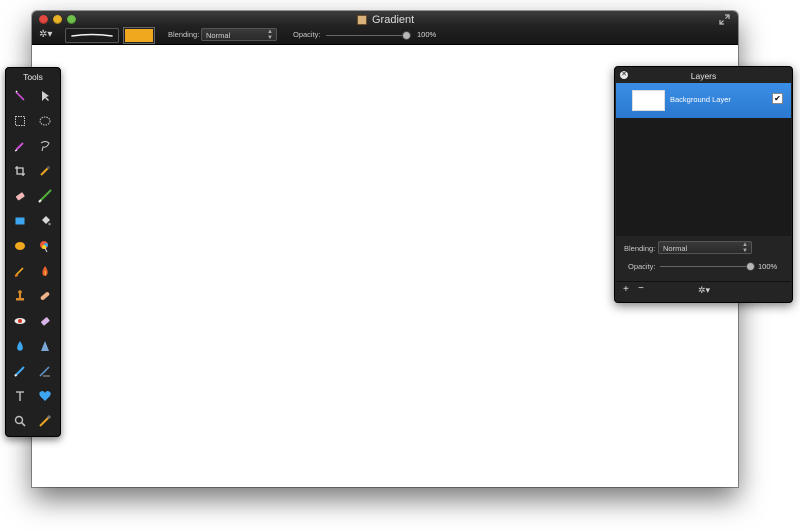  I want to click on tools-palette: Tools, so click(33, 252).